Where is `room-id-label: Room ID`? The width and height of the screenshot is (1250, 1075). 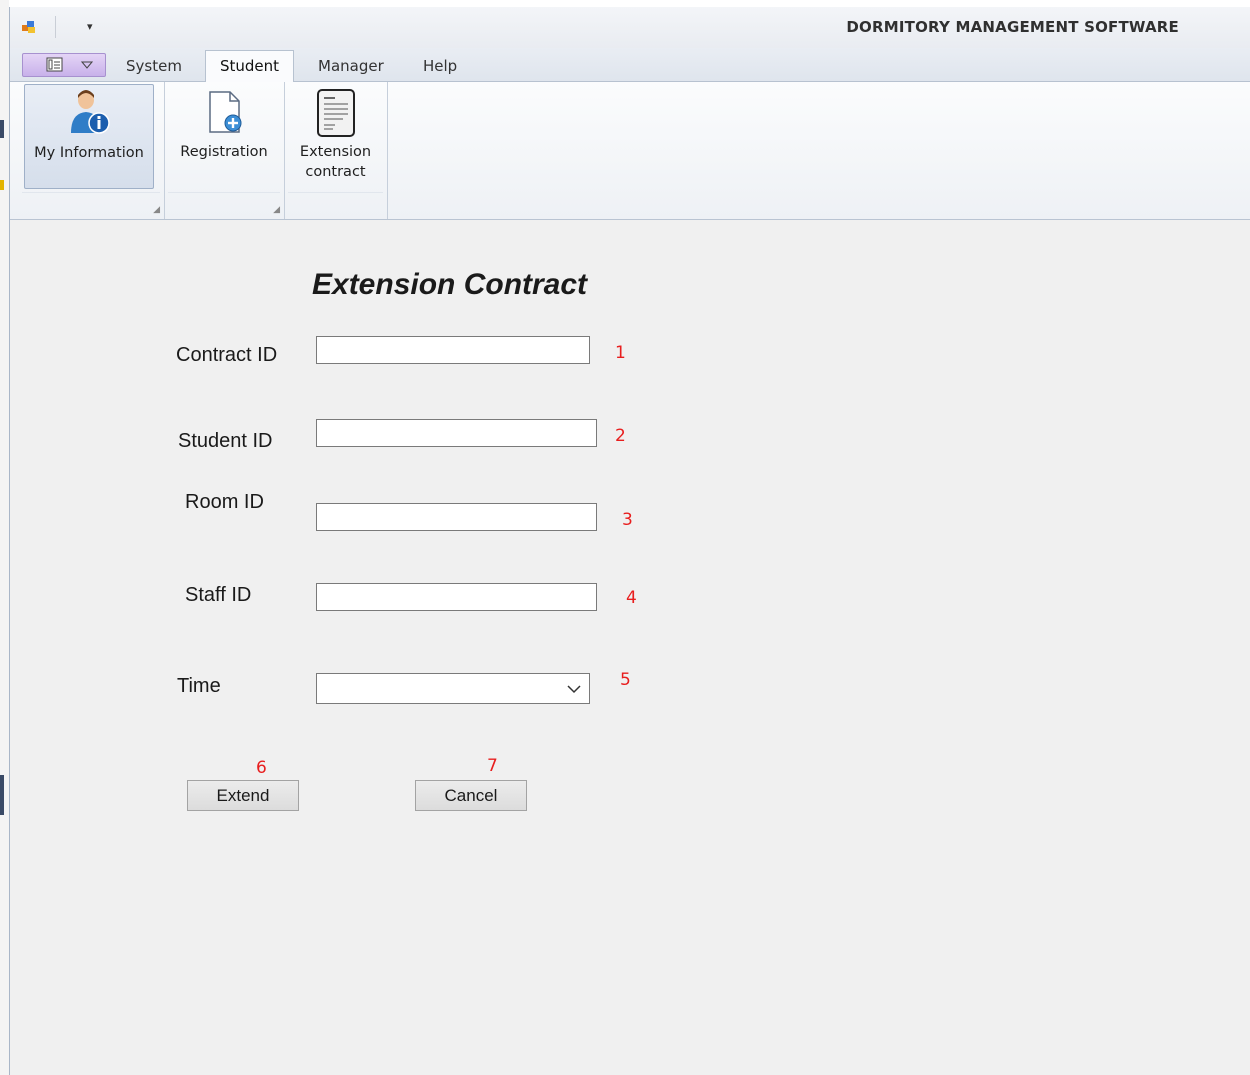
room-id-label: Room ID is located at coordinates (224, 502).